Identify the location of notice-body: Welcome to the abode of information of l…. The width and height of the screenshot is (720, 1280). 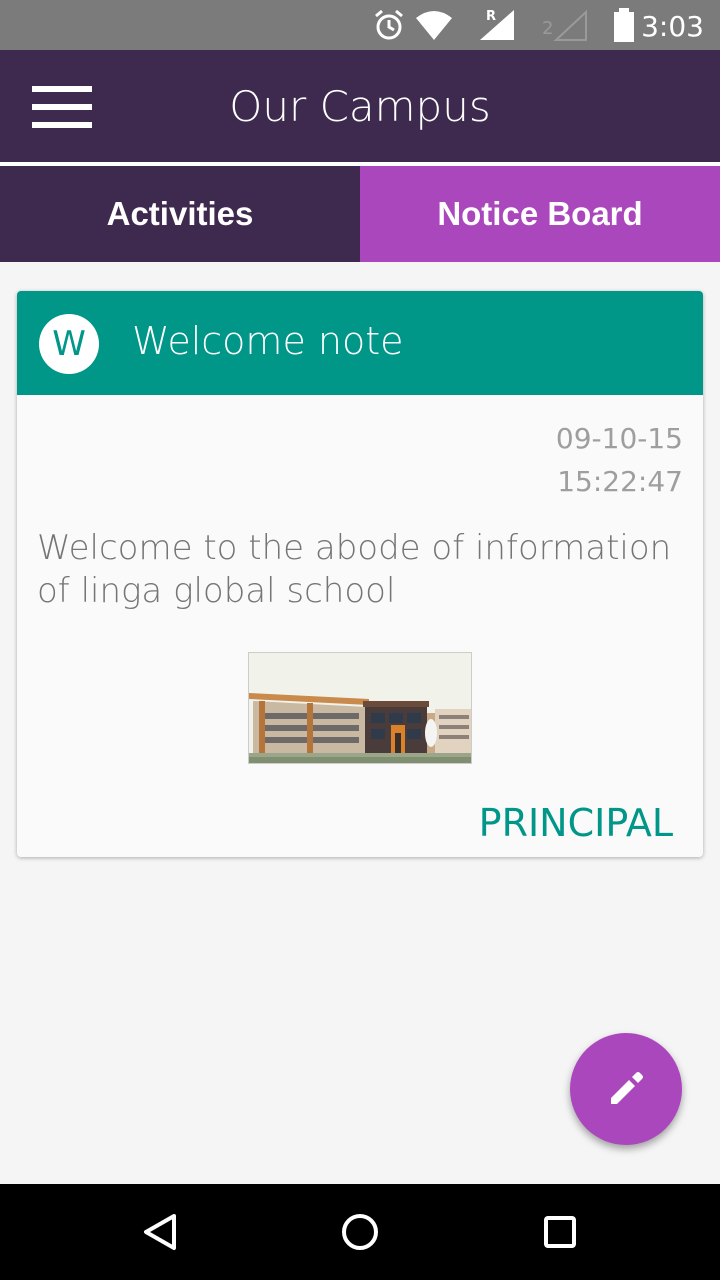
(354, 569).